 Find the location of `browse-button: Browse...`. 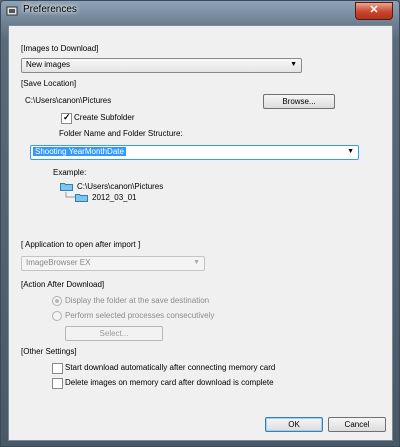

browse-button: Browse... is located at coordinates (299, 101).